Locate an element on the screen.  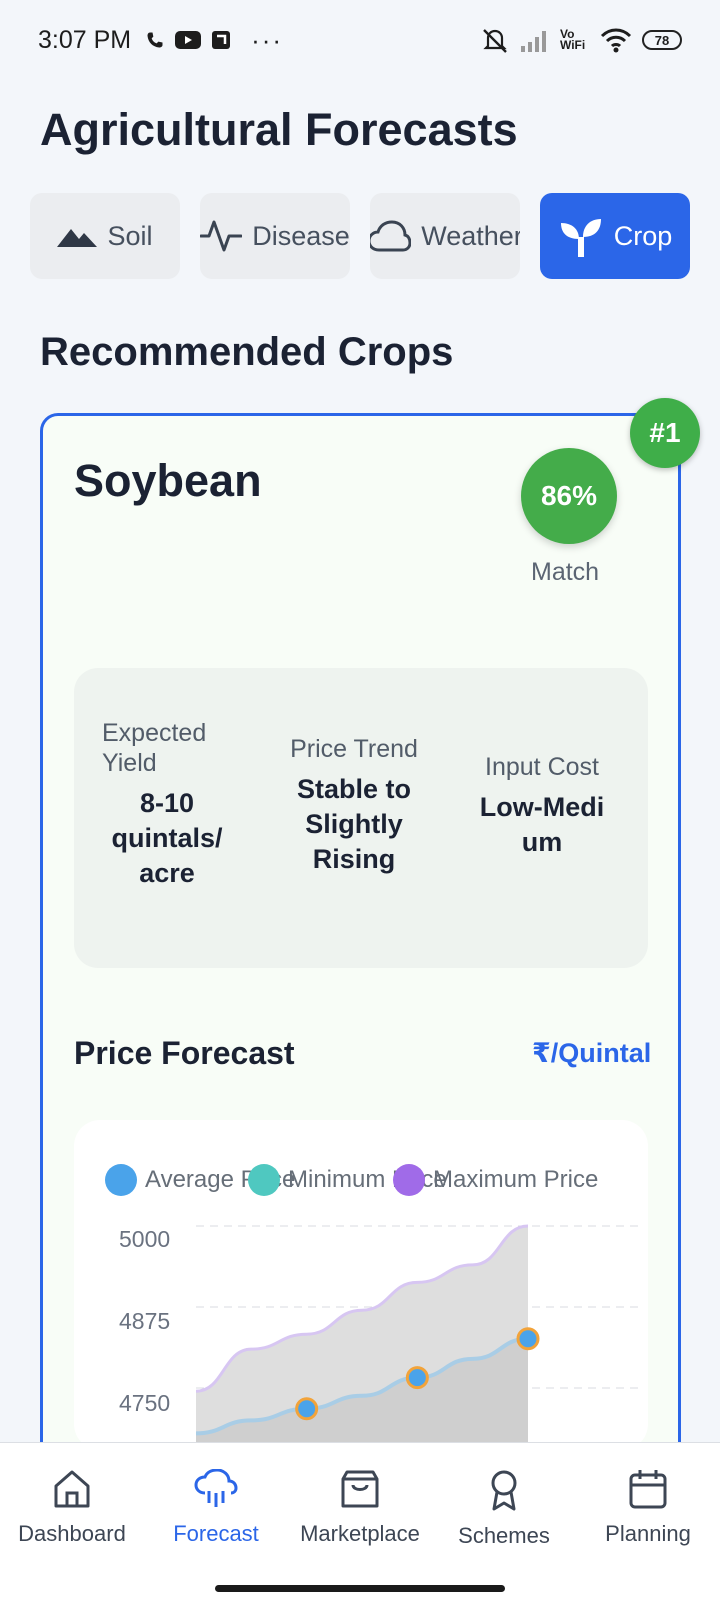
legend-maximum-price: Maximum Price is located at coordinates (495, 1180).